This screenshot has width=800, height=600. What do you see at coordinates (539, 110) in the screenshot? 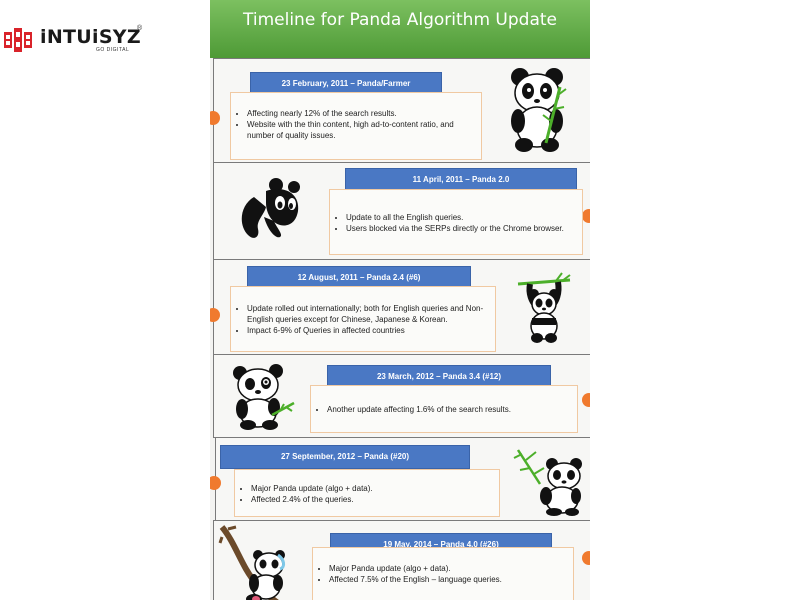
I see `panda-holding-bamboo-icon` at bounding box center [539, 110].